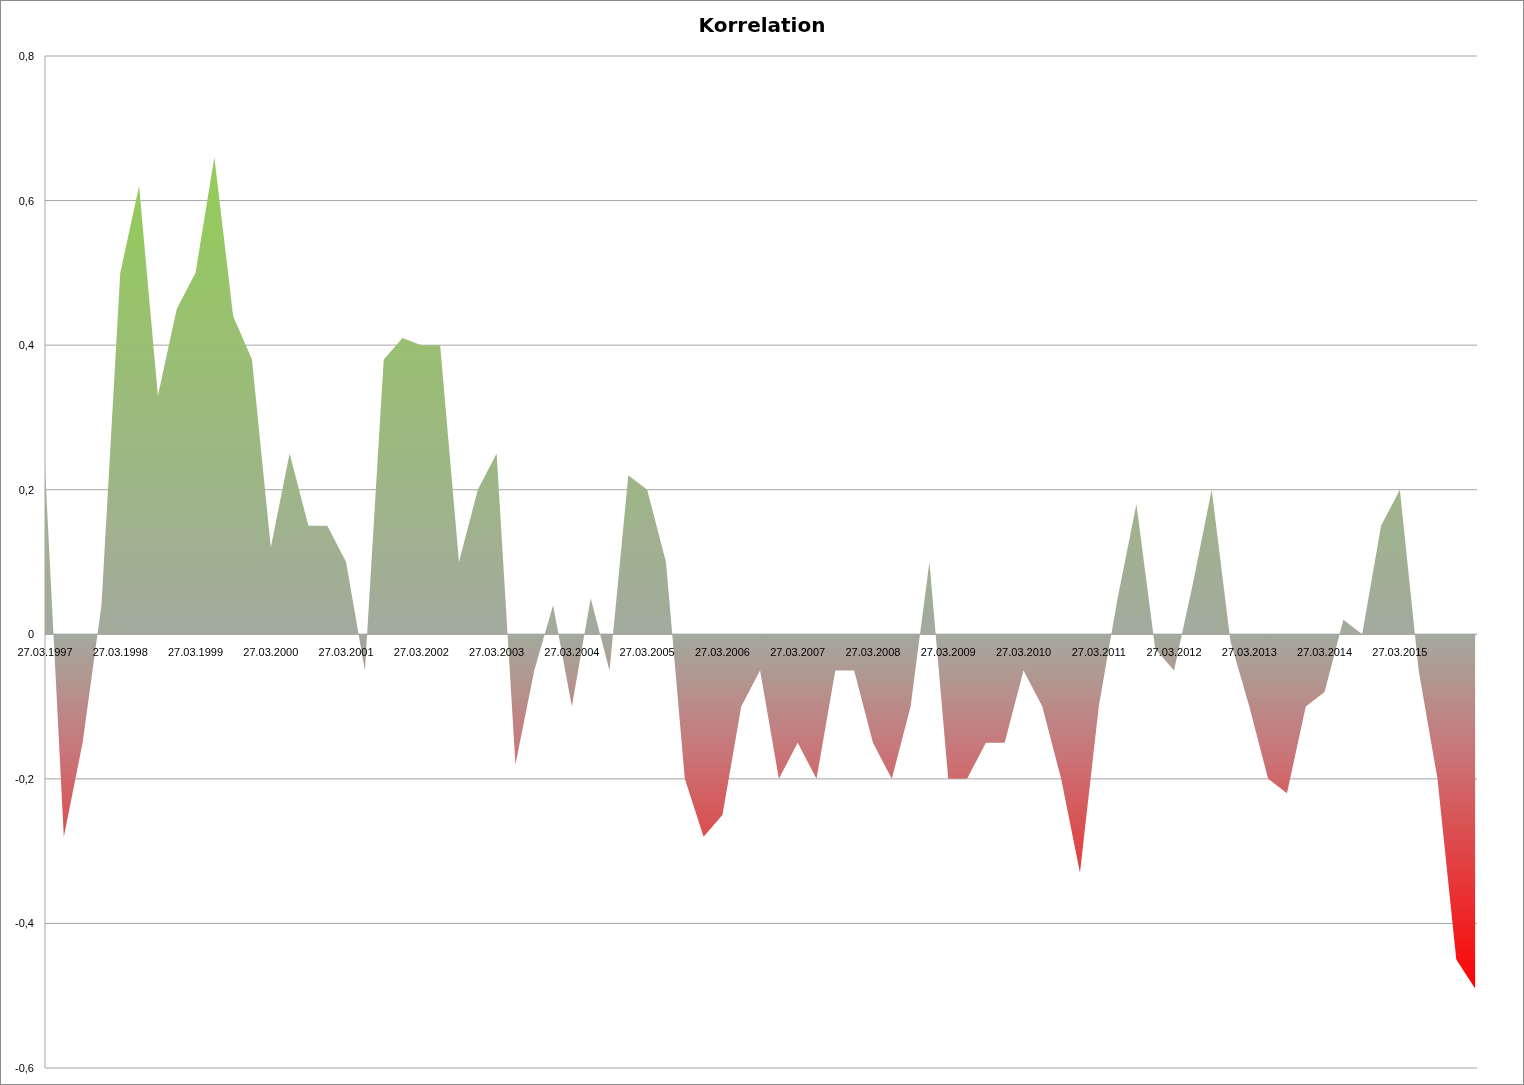 The width and height of the screenshot is (1524, 1085). I want to click on x-axis-label: 27.03.2012, so click(1174, 652).